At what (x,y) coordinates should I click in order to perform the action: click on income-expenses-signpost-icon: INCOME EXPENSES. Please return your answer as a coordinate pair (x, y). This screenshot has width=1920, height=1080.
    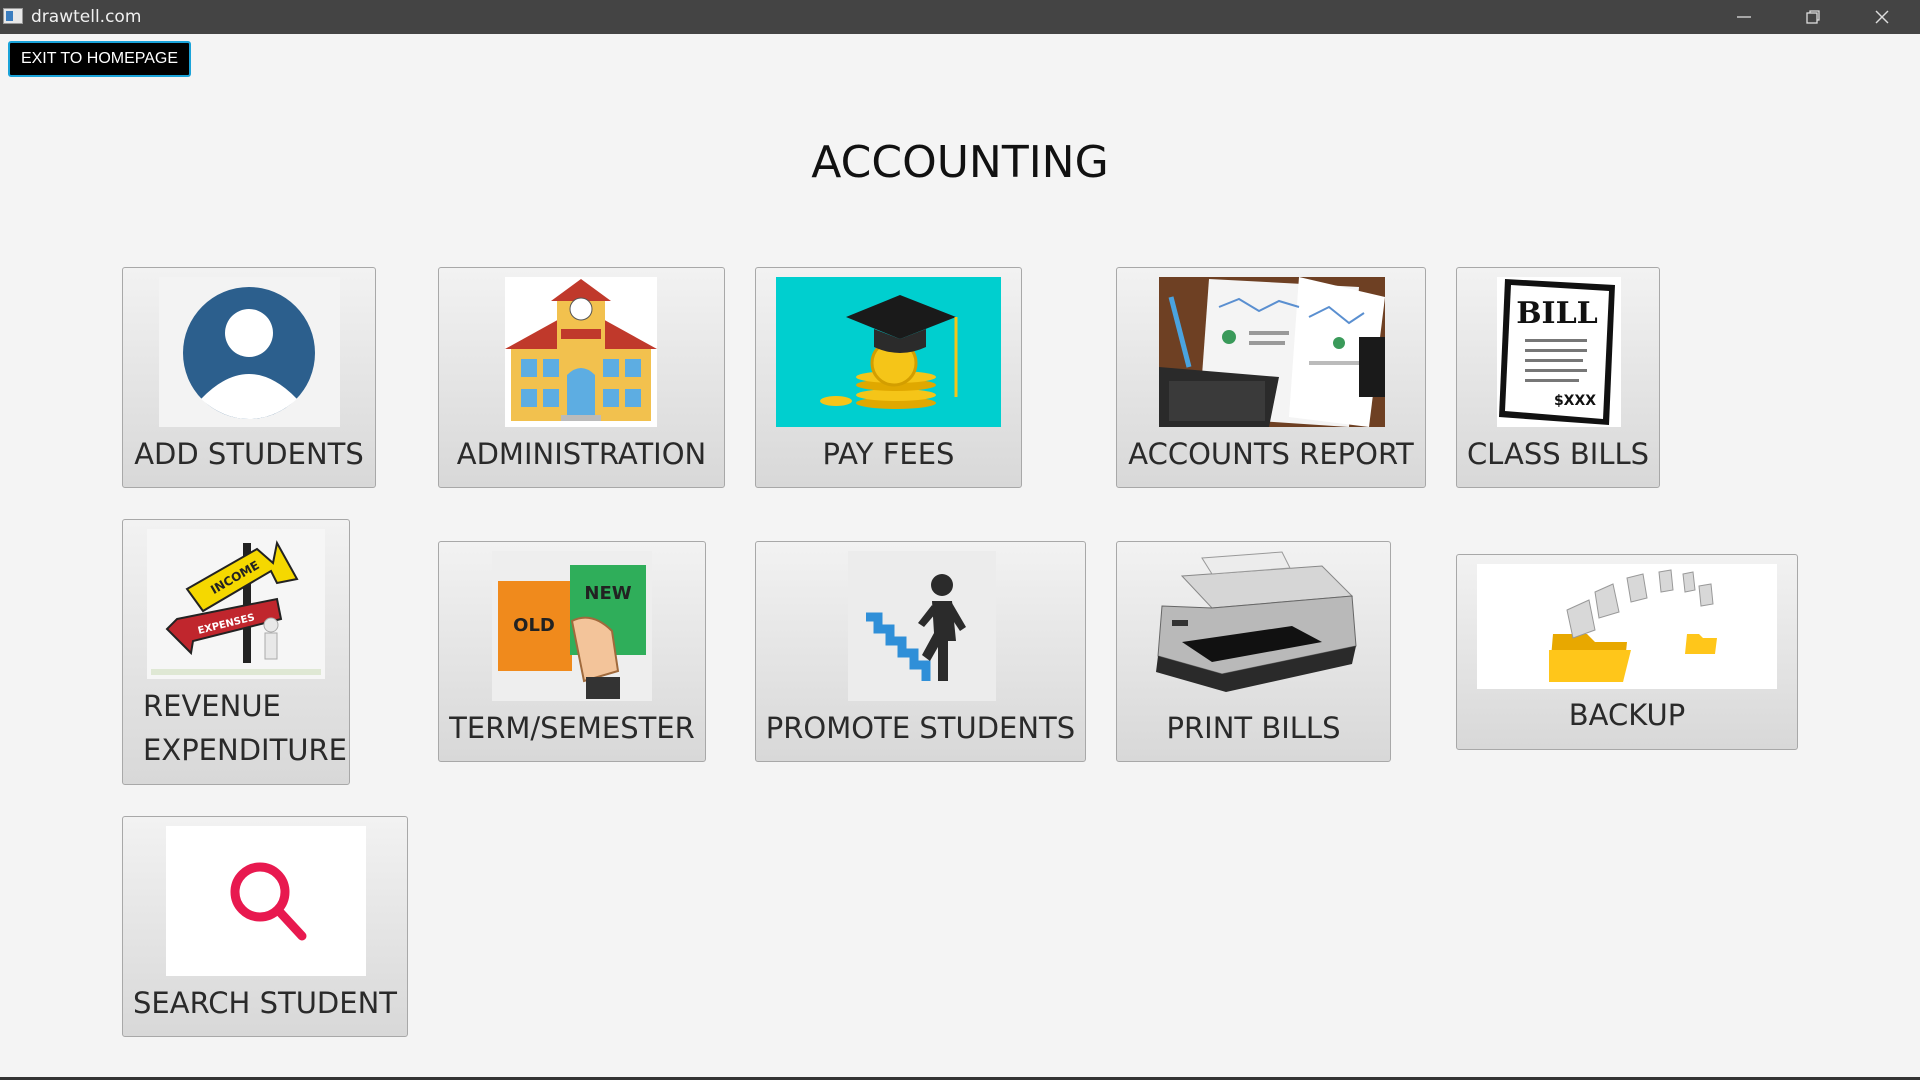
    Looking at the image, I should click on (236, 604).